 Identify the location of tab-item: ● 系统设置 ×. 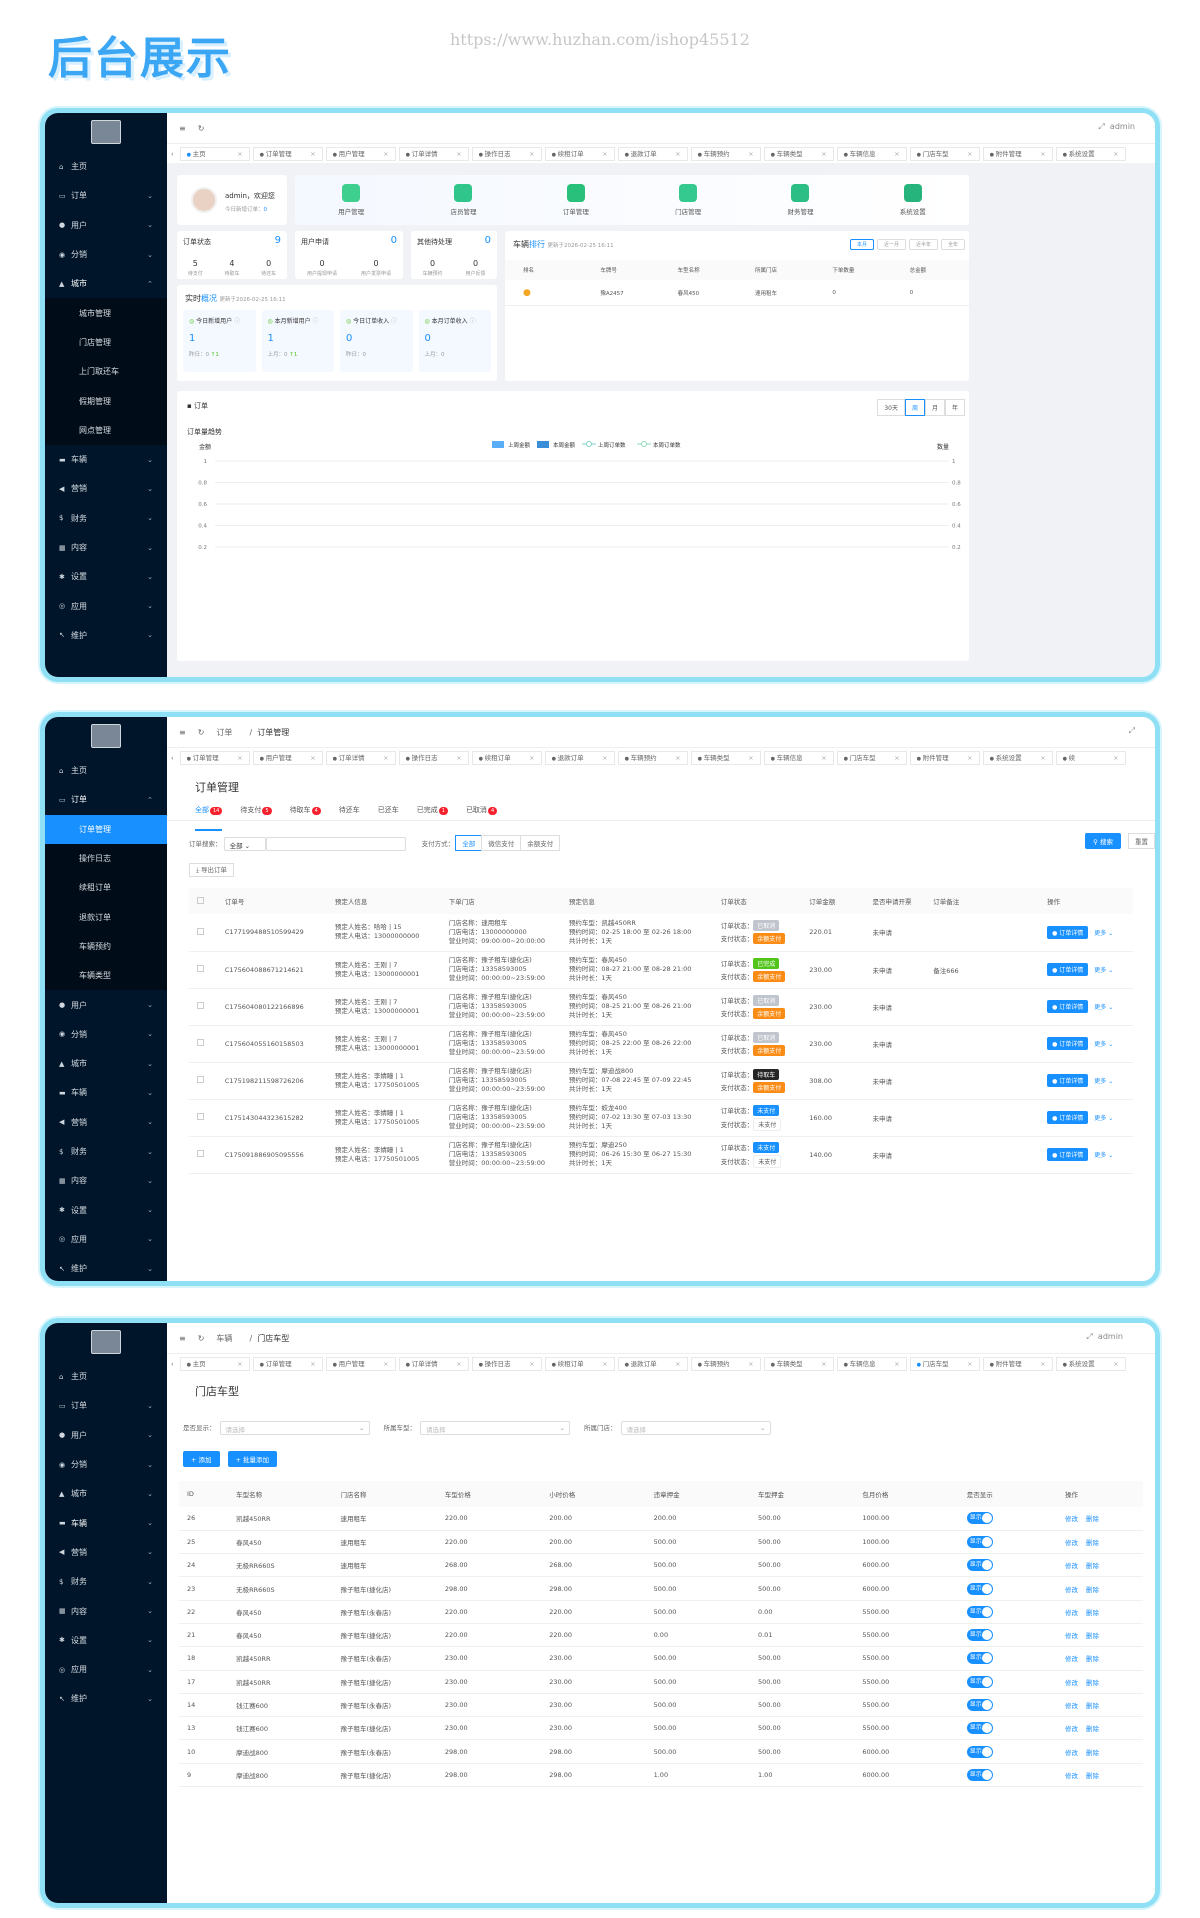
(1017, 757).